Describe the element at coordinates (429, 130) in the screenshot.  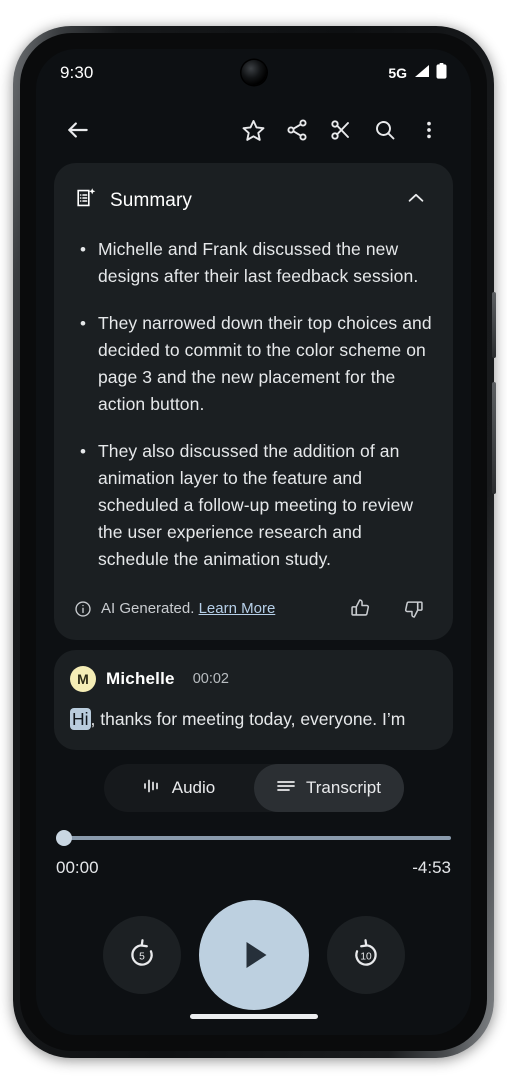
I see `more-vertical-icon` at that location.